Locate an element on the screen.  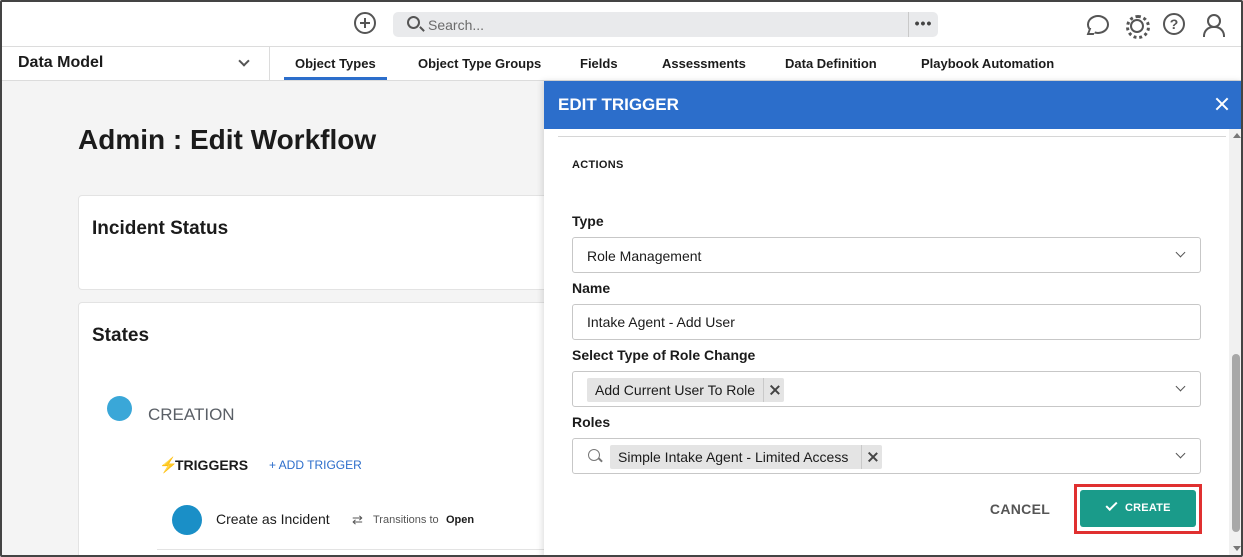
trigger-name: Create as Incident is located at coordinates (273, 519).